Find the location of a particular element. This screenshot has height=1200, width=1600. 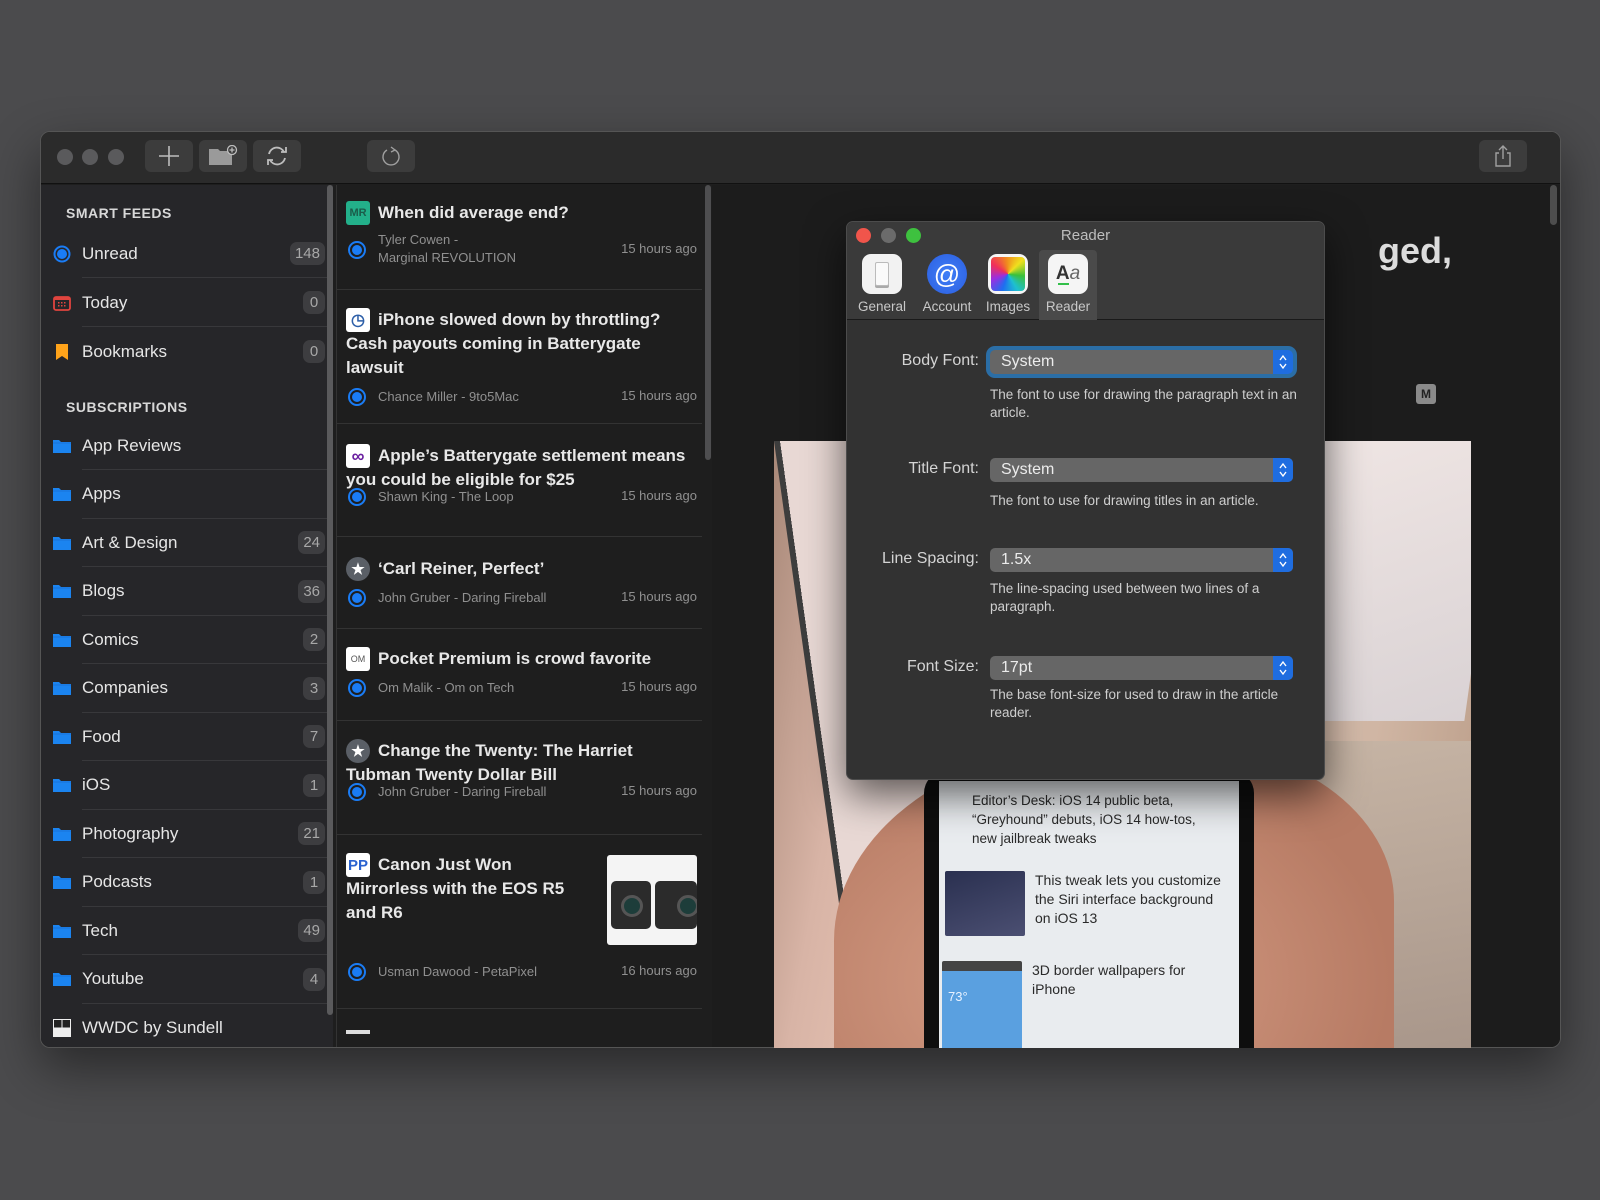

tab-images: Images is located at coordinates (1008, 285).